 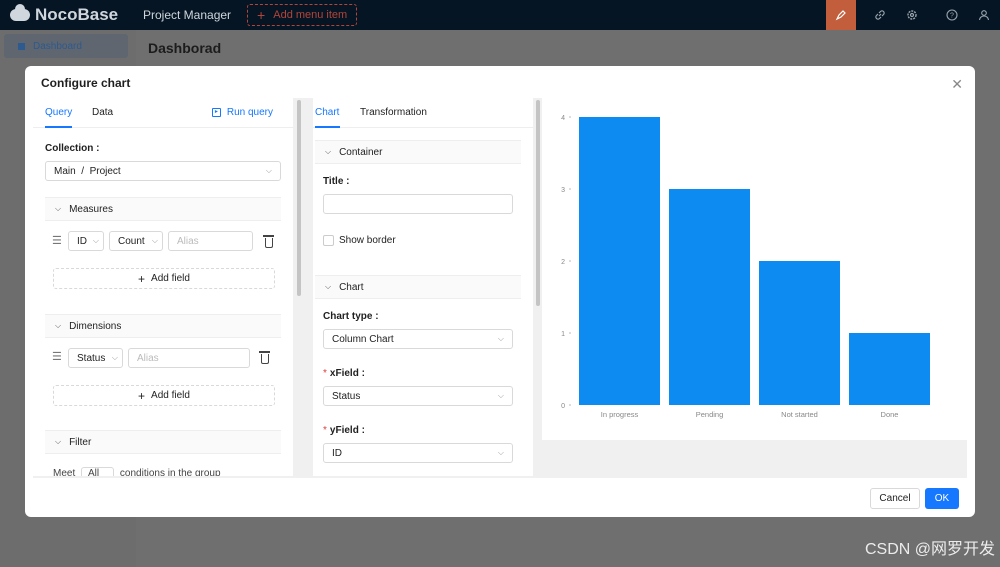 What do you see at coordinates (418, 453) in the screenshot?
I see `yfield-select: ID ⌵` at bounding box center [418, 453].